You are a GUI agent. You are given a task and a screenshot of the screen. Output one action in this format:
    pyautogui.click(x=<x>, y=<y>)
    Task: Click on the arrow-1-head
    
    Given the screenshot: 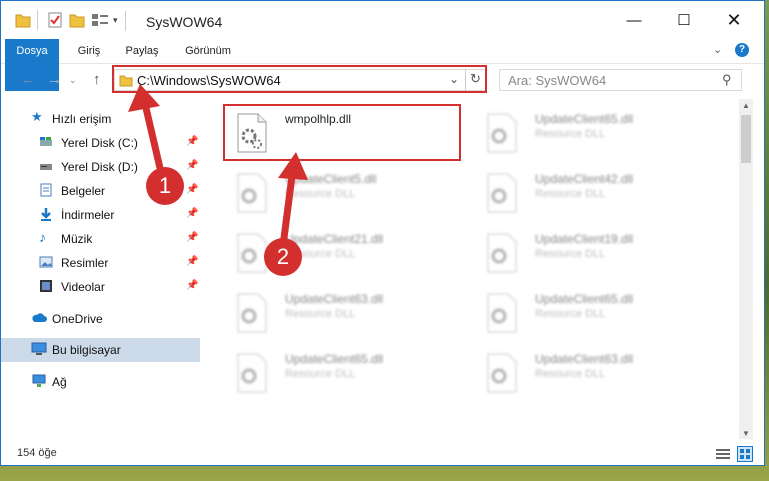 What is the action you would take?
    pyautogui.click(x=144, y=98)
    